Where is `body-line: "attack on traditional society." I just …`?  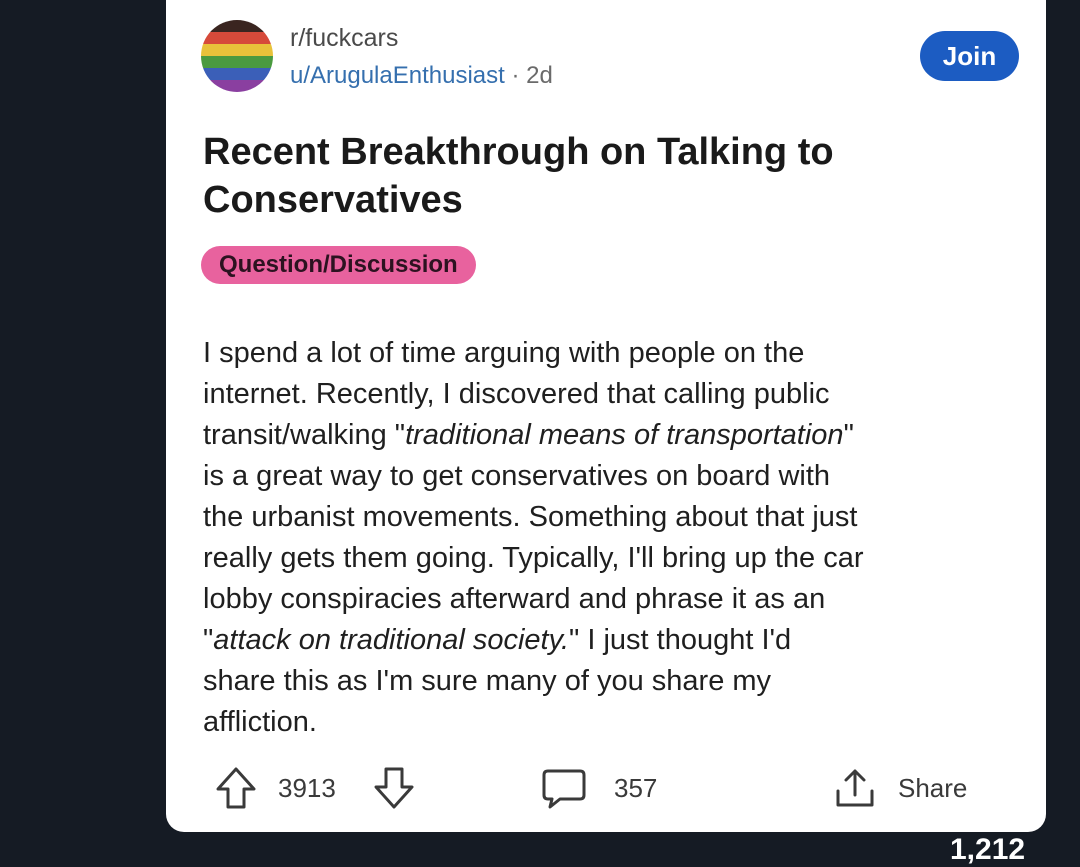 body-line: "attack on traditional society." I just … is located at coordinates (497, 640).